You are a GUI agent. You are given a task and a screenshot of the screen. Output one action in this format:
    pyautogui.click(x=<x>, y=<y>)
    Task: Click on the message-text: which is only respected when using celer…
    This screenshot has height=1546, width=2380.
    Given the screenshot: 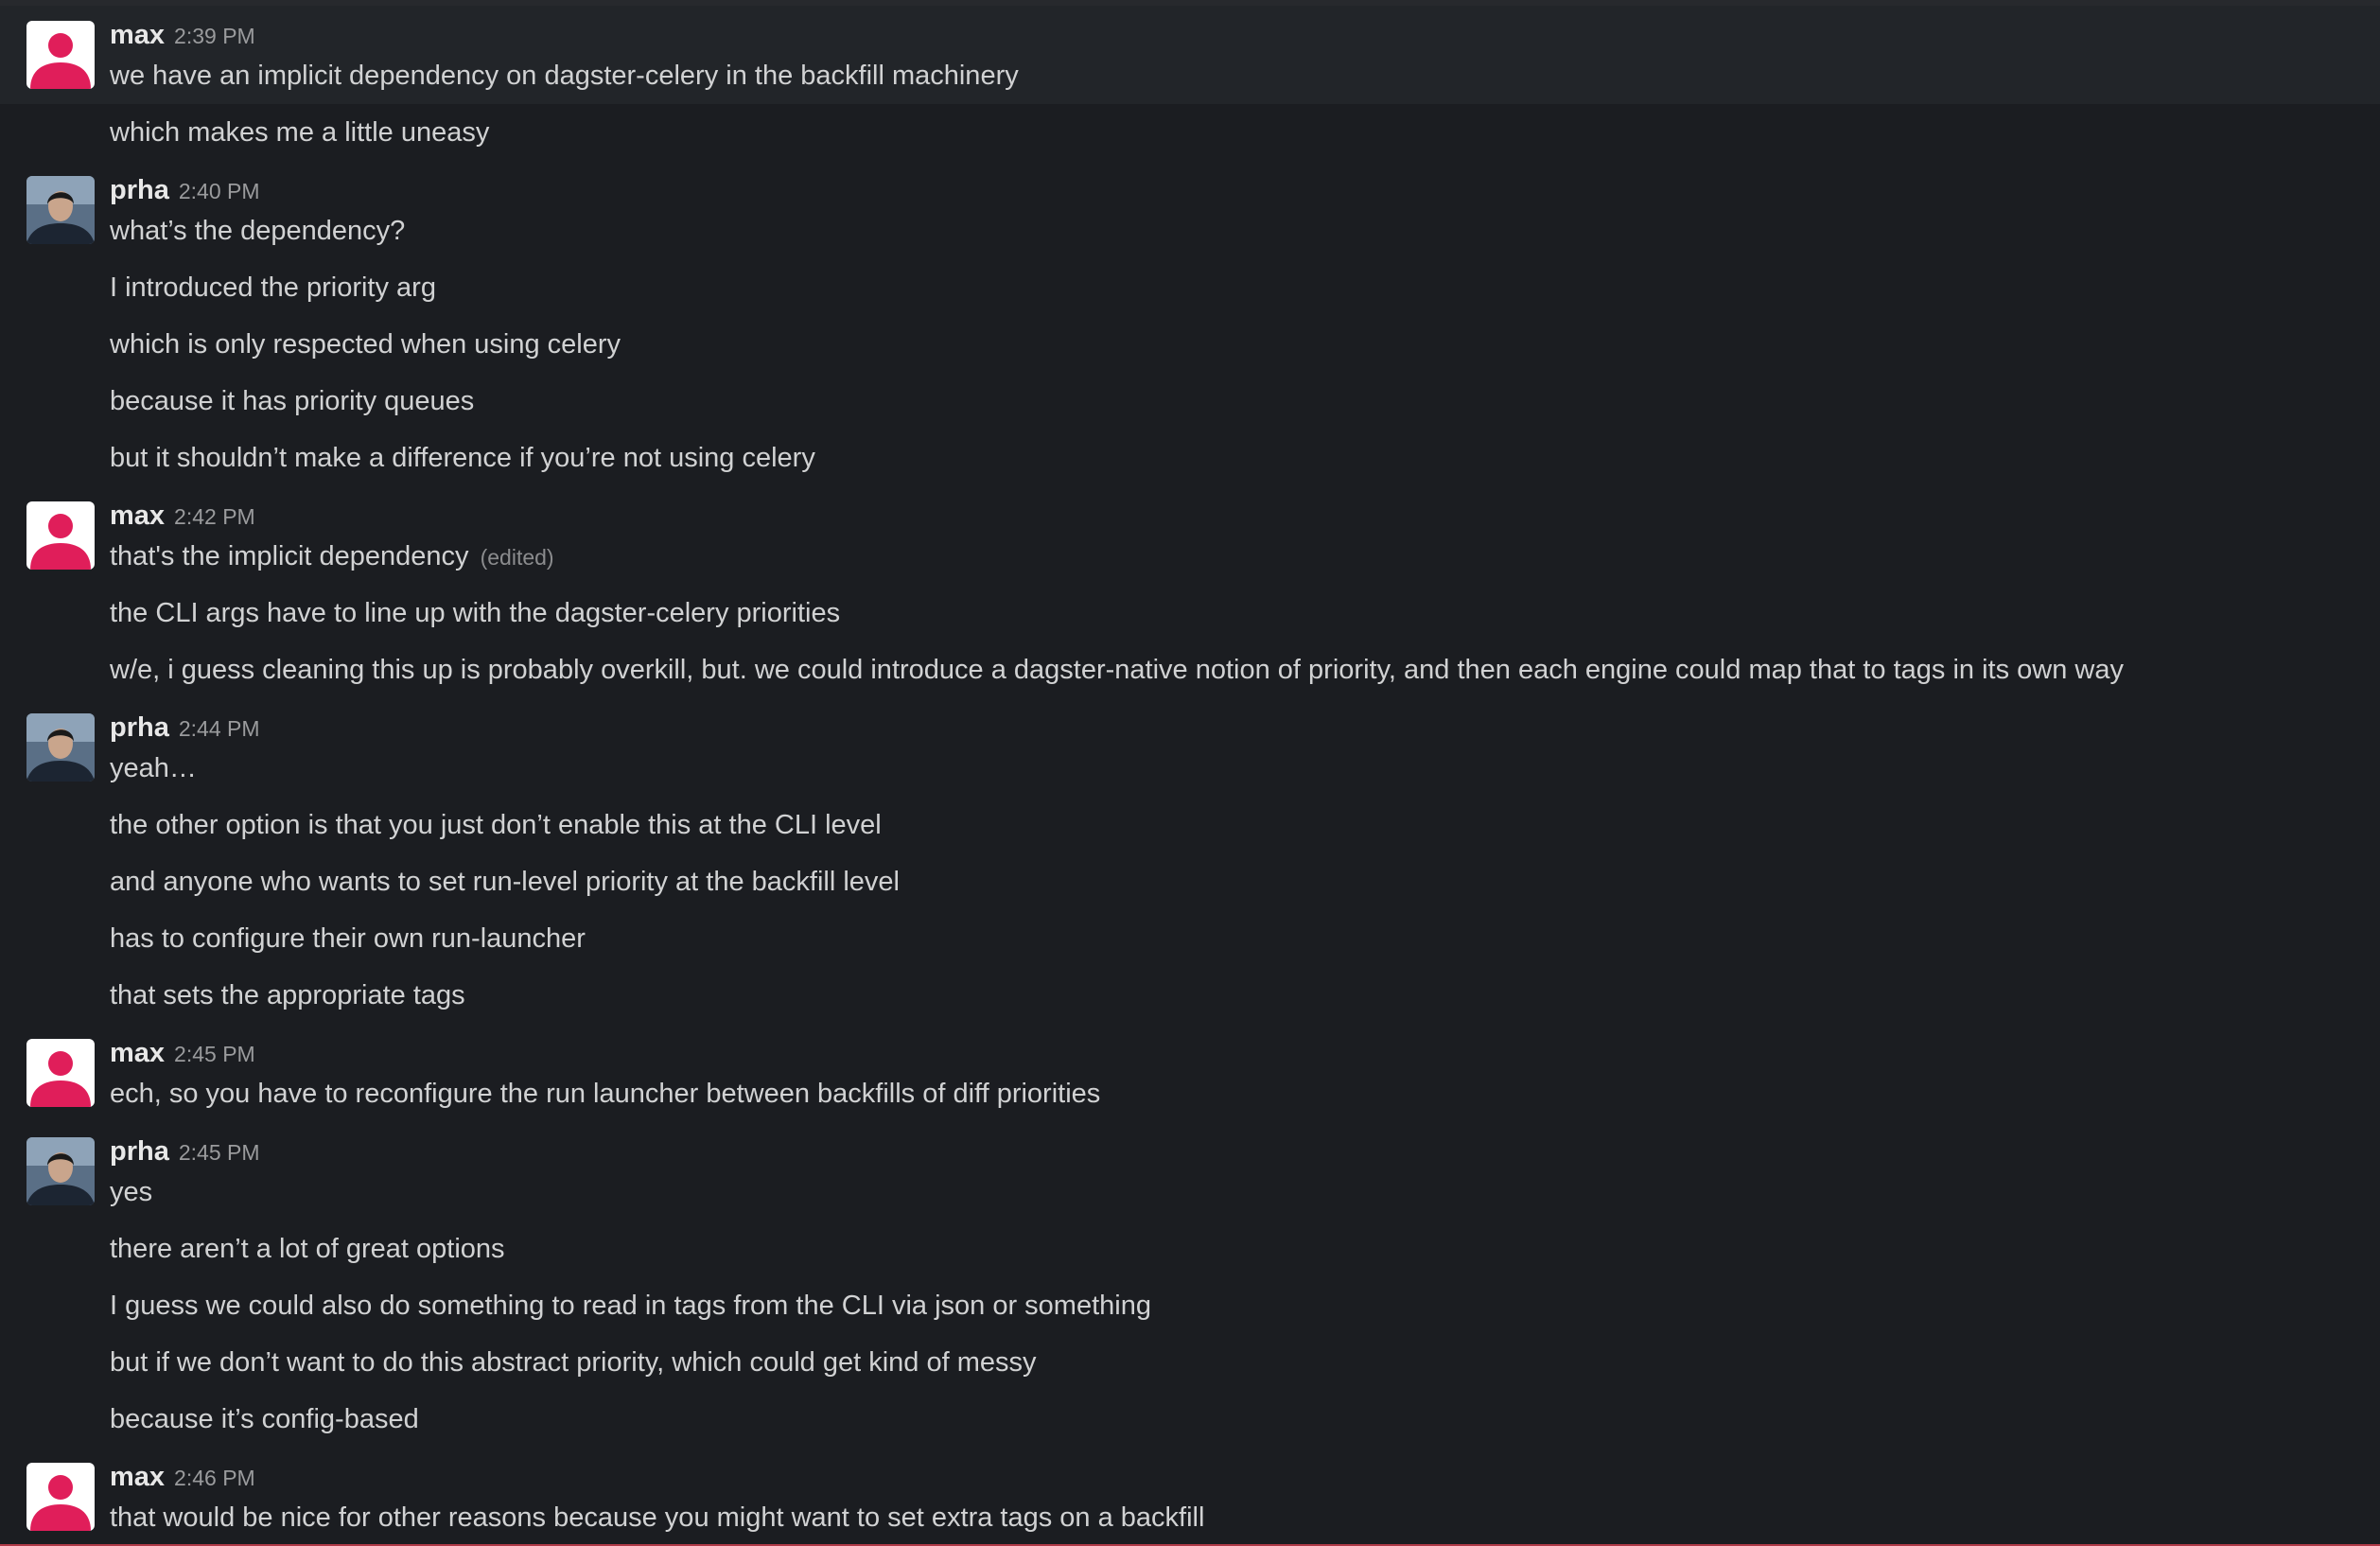 What is the action you would take?
    pyautogui.click(x=365, y=344)
    